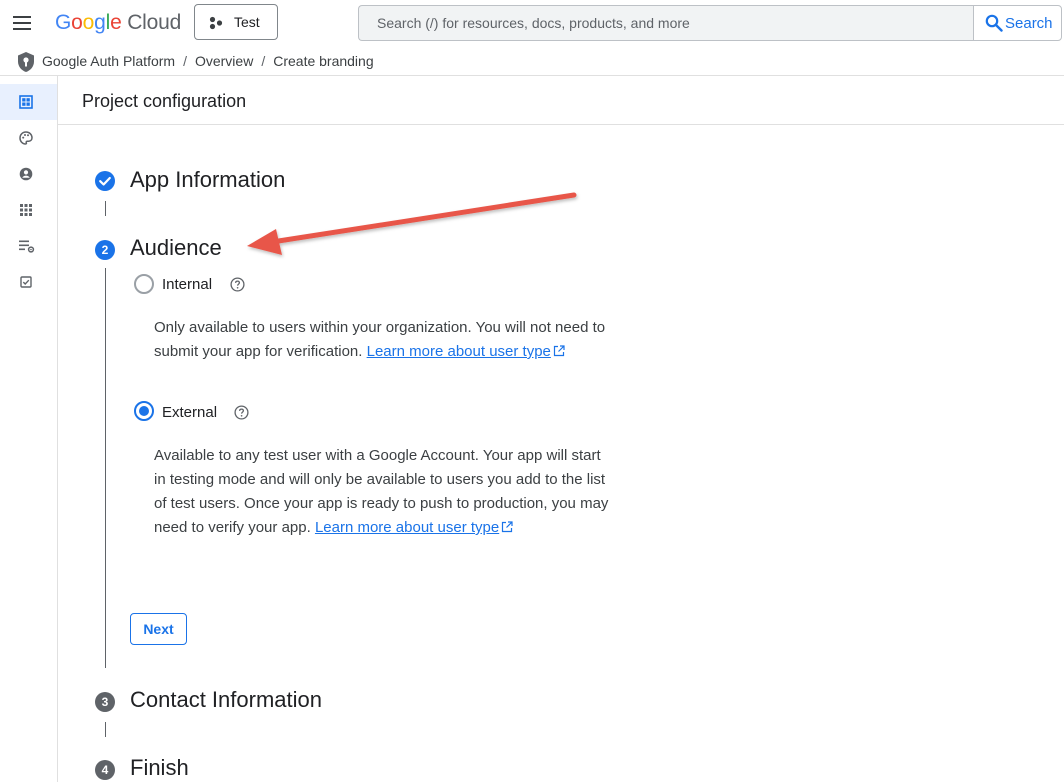 This screenshot has width=1064, height=782. What do you see at coordinates (561, 100) in the screenshot?
I see `page-header: Project configuration` at bounding box center [561, 100].